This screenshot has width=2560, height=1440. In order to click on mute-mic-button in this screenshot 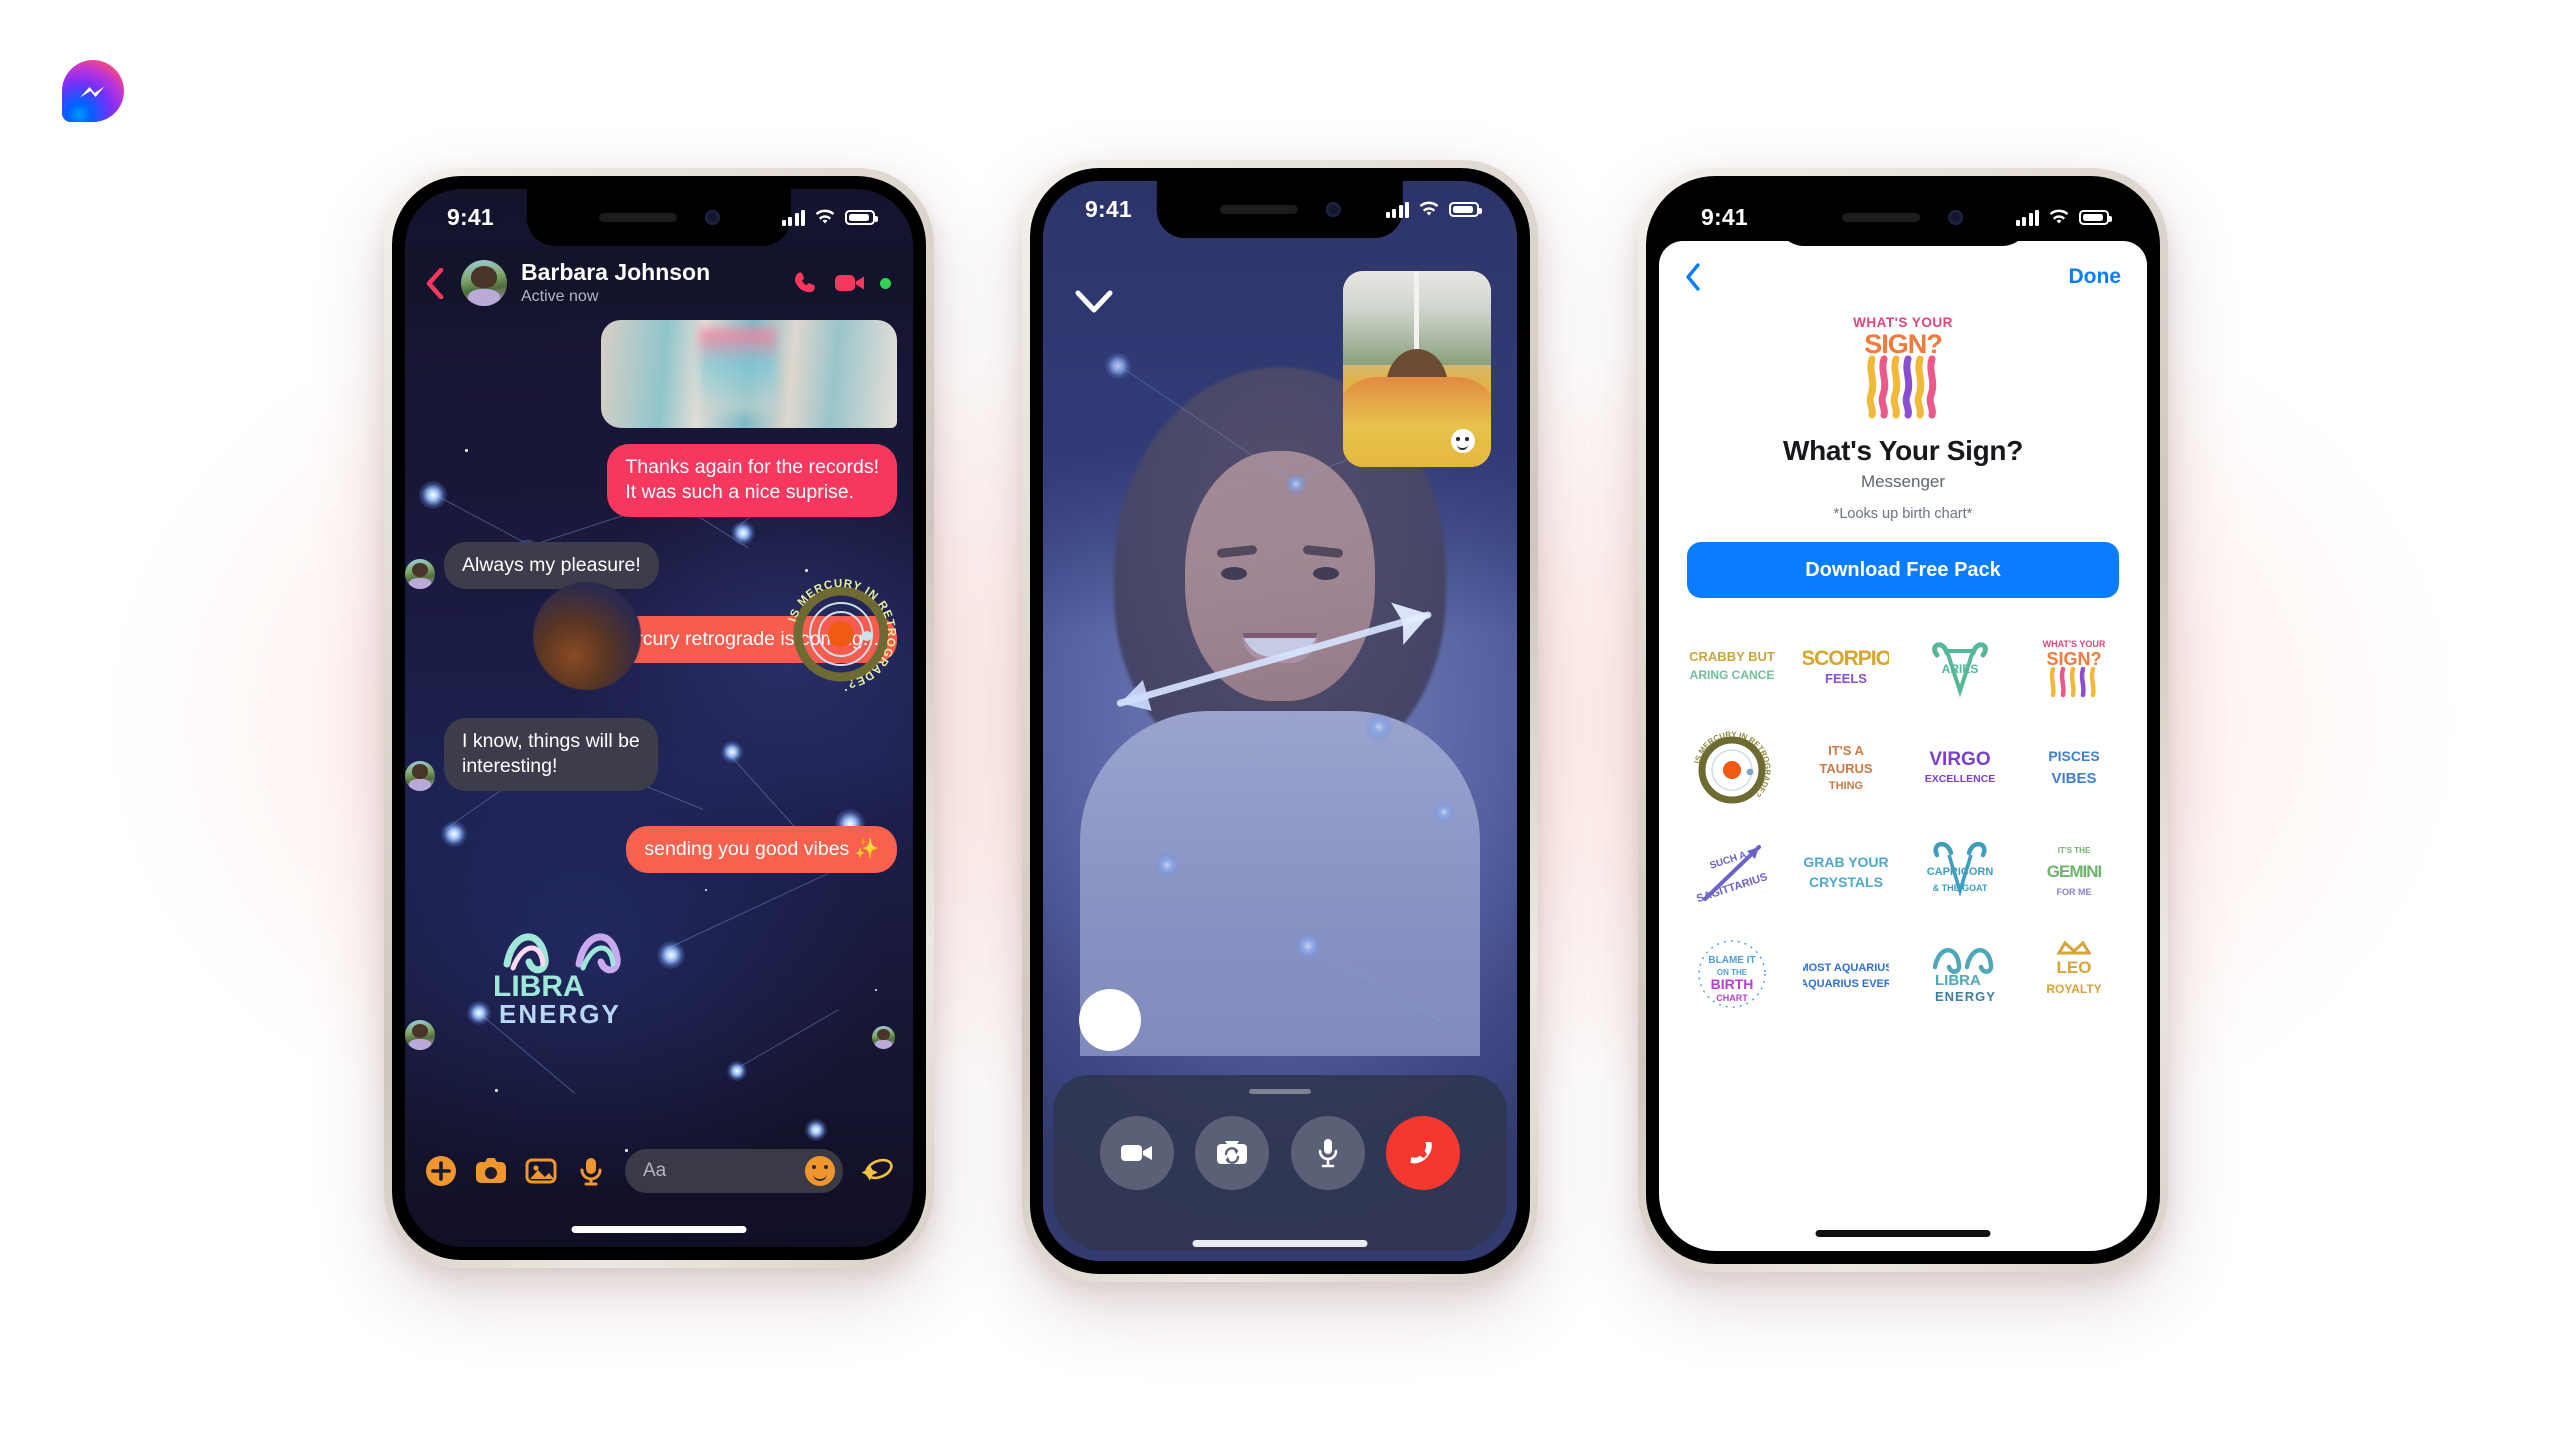, I will do `click(1327, 1153)`.